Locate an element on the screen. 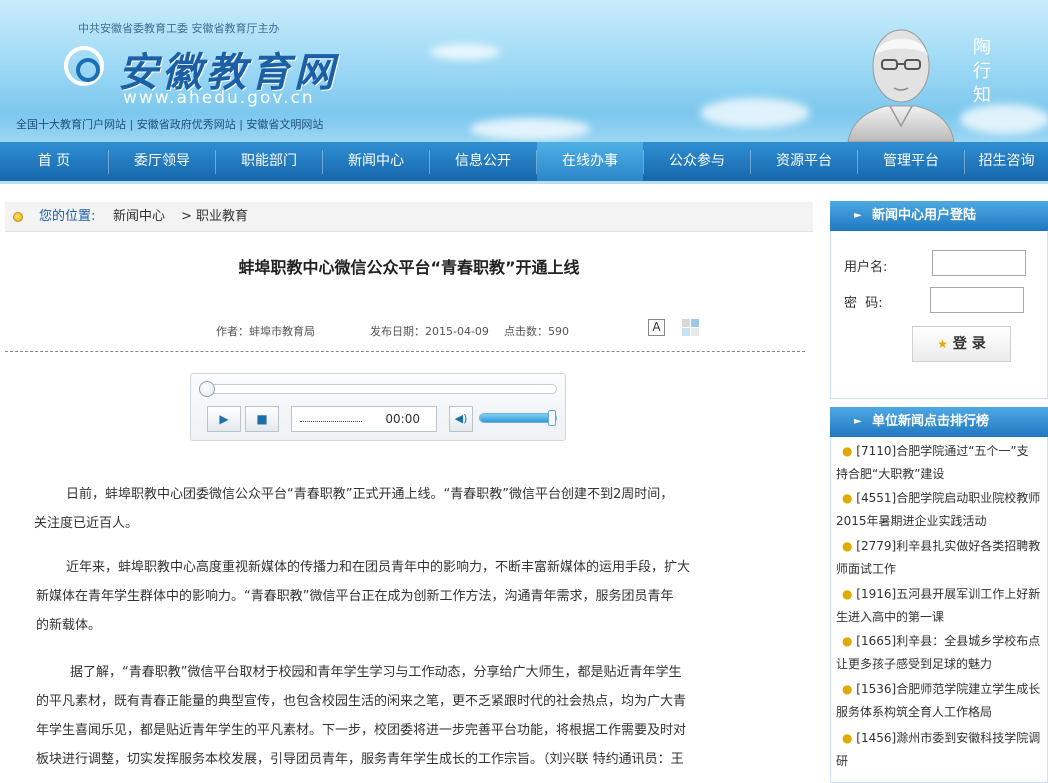  seek-handle is located at coordinates (207, 389).